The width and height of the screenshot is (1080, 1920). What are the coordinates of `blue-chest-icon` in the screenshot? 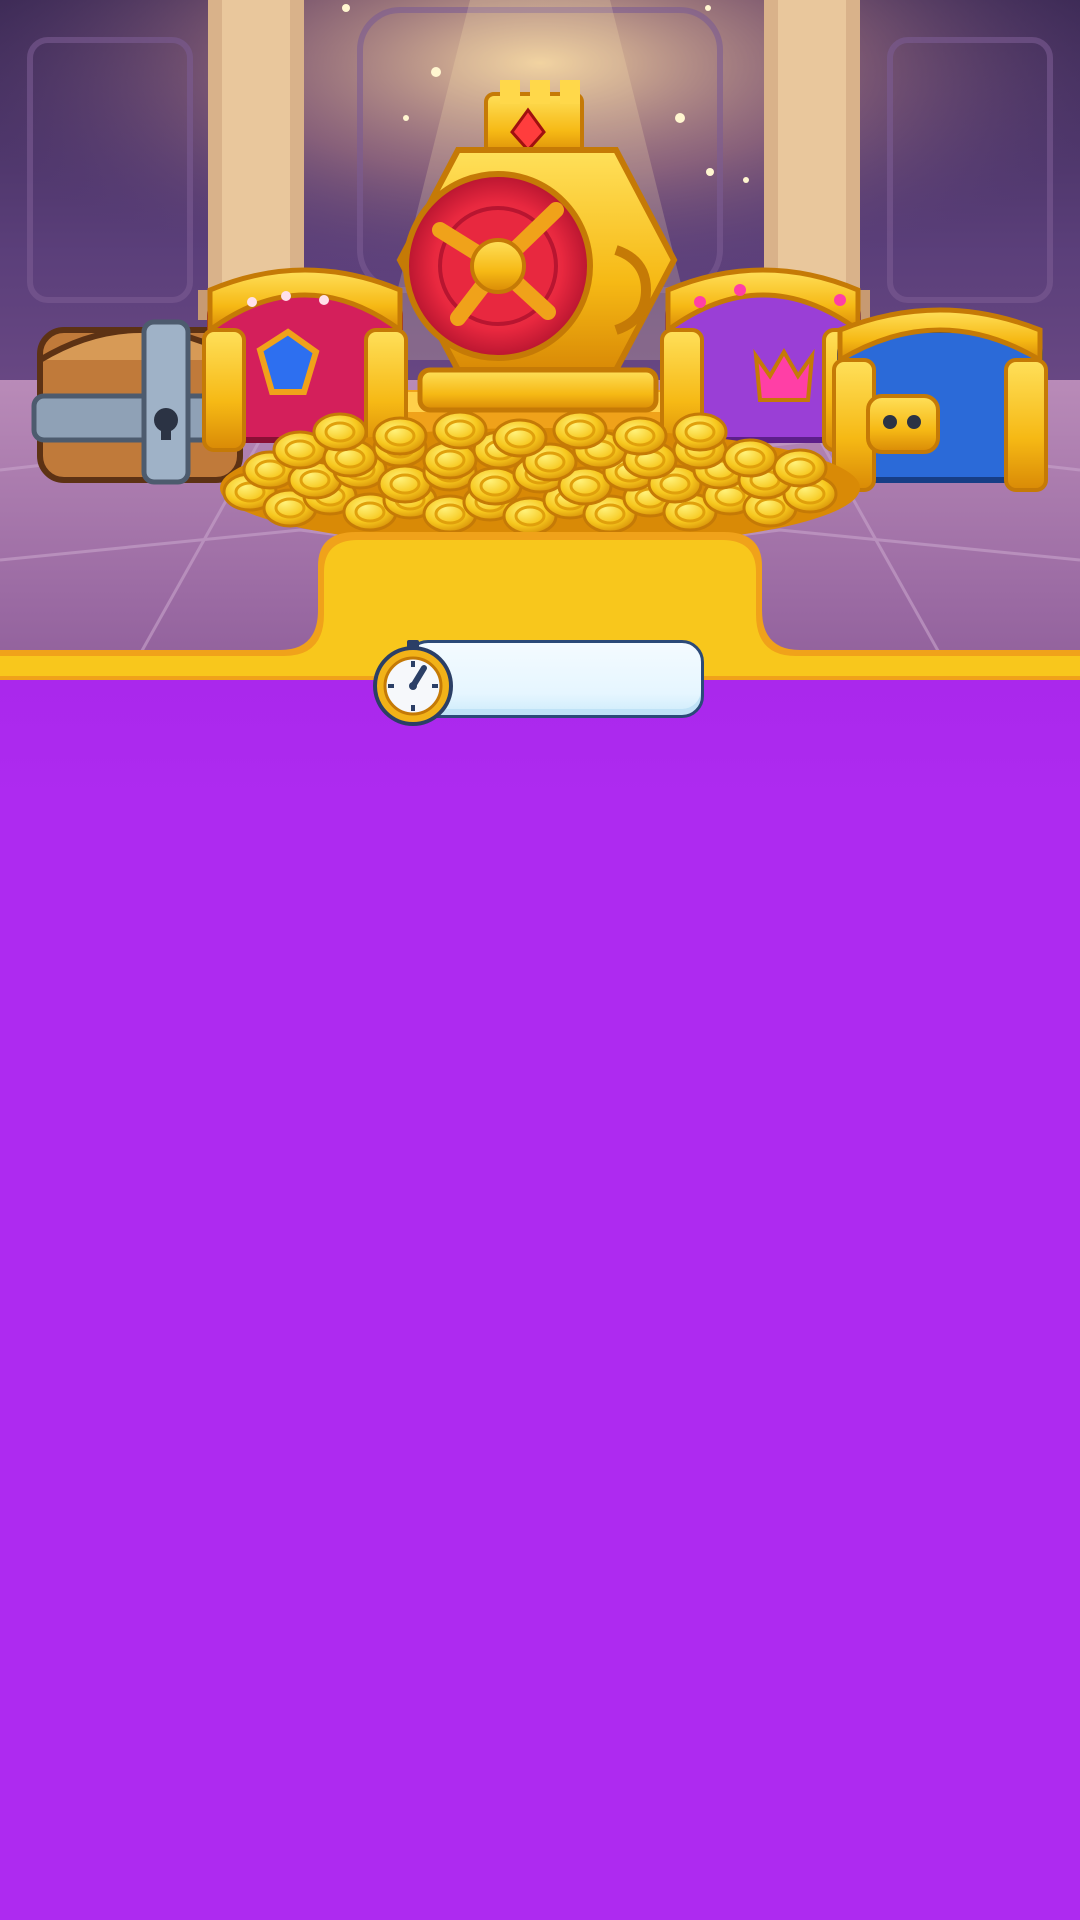 It's located at (940, 399).